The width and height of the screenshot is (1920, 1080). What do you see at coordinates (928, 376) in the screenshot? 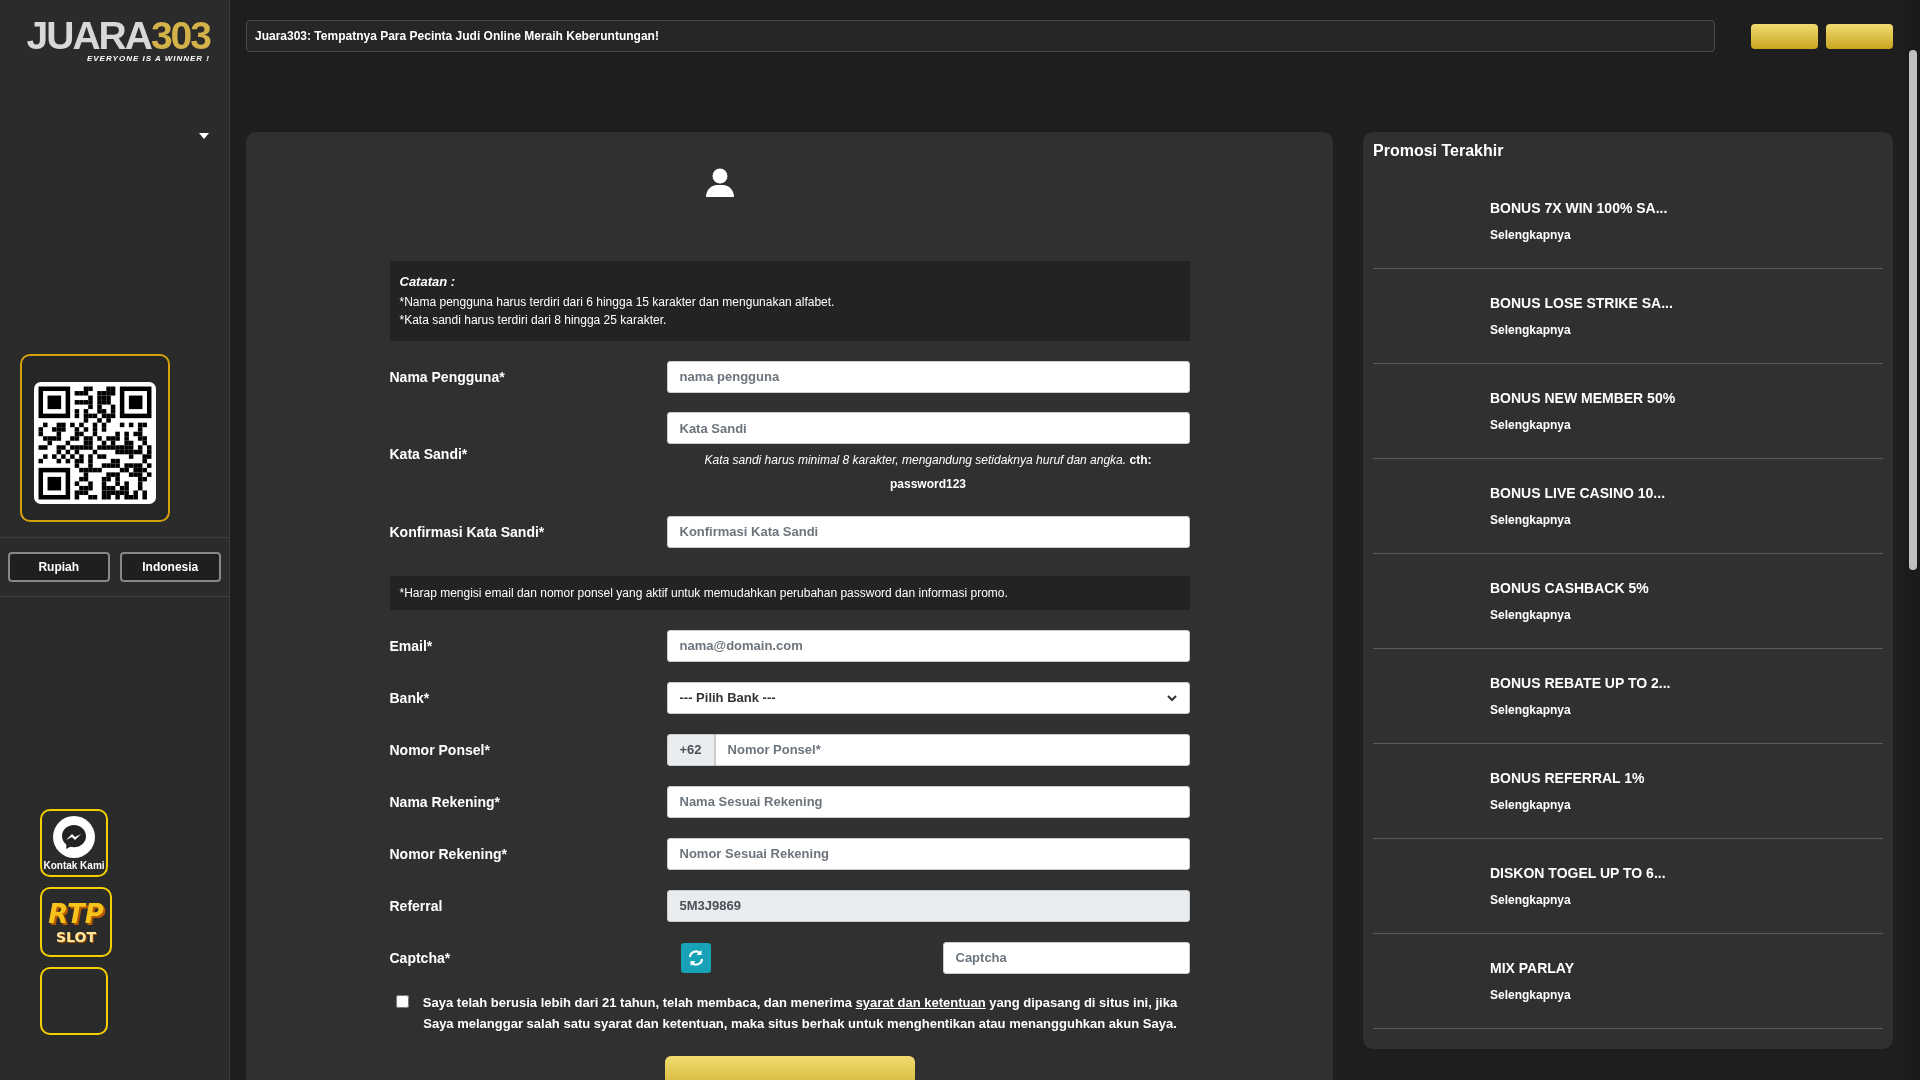
I see `text-field: nama pengguna` at bounding box center [928, 376].